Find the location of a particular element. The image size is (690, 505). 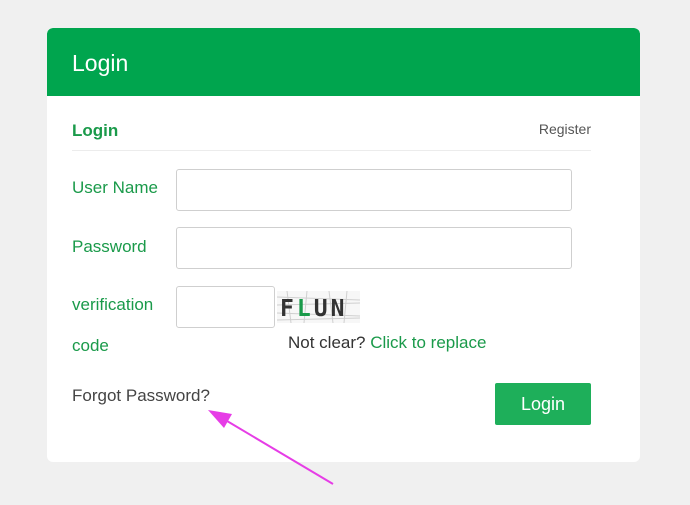

captcha-hint: Not clear? Click to replace is located at coordinates (387, 343).